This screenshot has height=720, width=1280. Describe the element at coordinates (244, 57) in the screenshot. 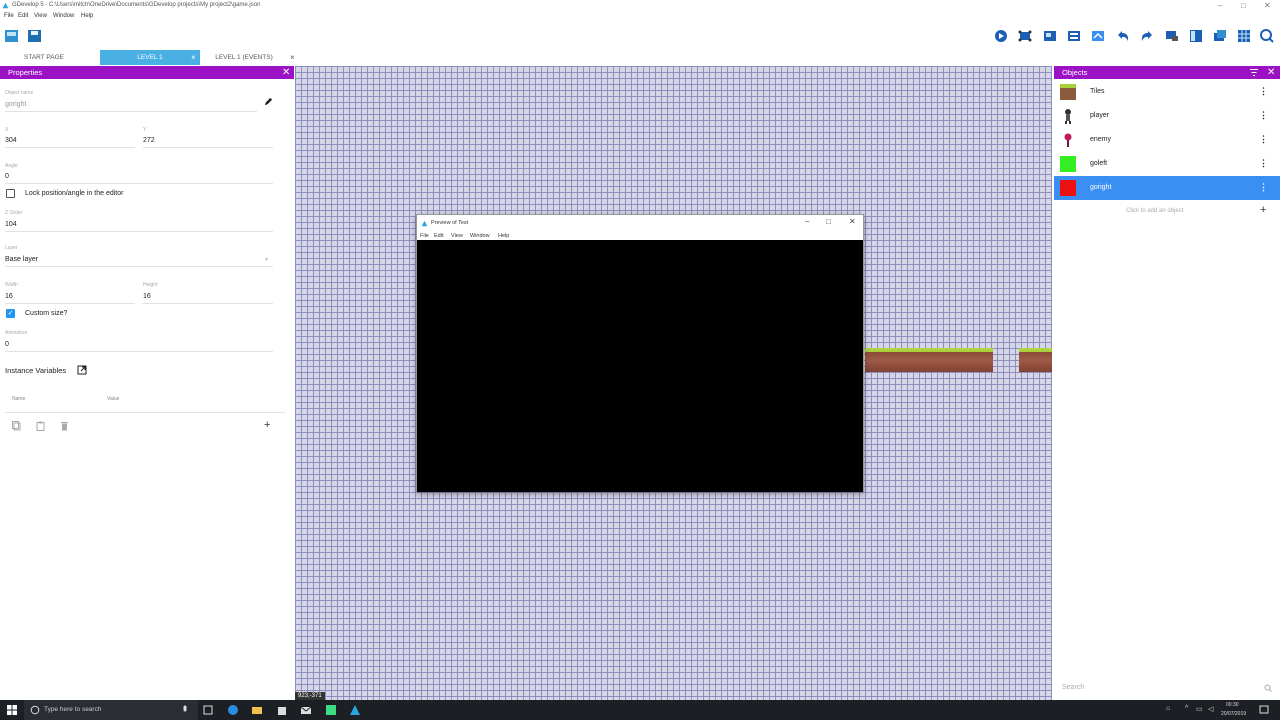

I see `tab-level-1-events: LEVEL 1 (EVENTS)` at that location.